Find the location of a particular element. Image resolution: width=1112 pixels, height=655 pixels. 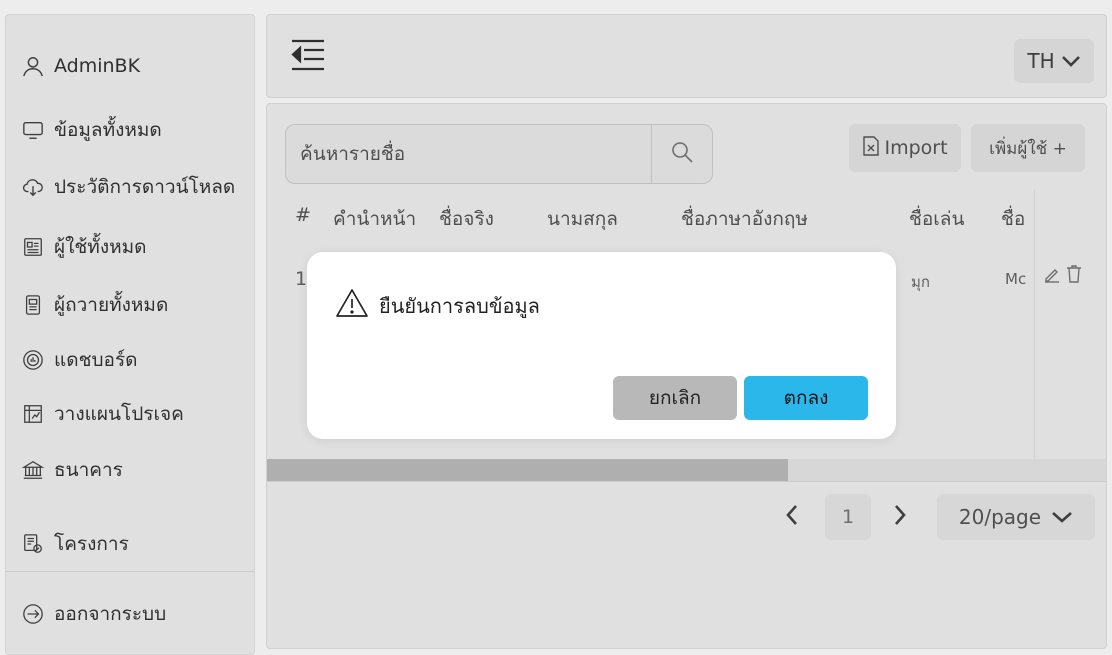

dialog-title-text: ยืนยันการลบข้อมูล is located at coordinates (459, 305).